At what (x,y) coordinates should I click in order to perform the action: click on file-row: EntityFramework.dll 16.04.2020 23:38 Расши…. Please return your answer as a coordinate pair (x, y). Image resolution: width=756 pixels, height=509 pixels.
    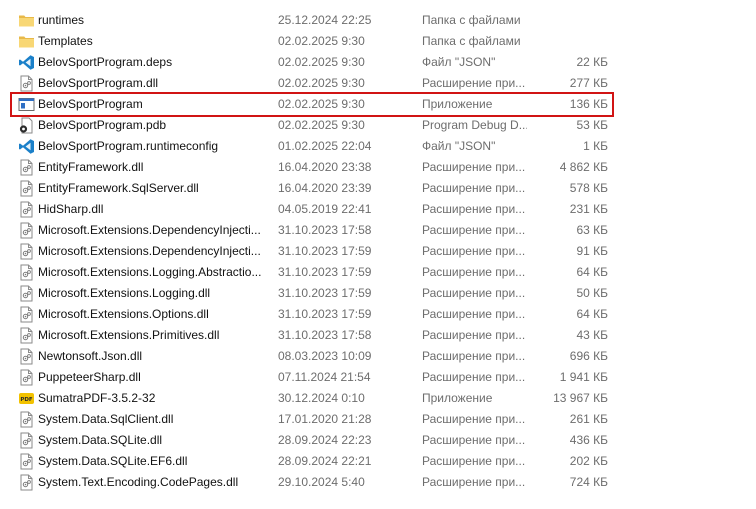
    Looking at the image, I should click on (312, 167).